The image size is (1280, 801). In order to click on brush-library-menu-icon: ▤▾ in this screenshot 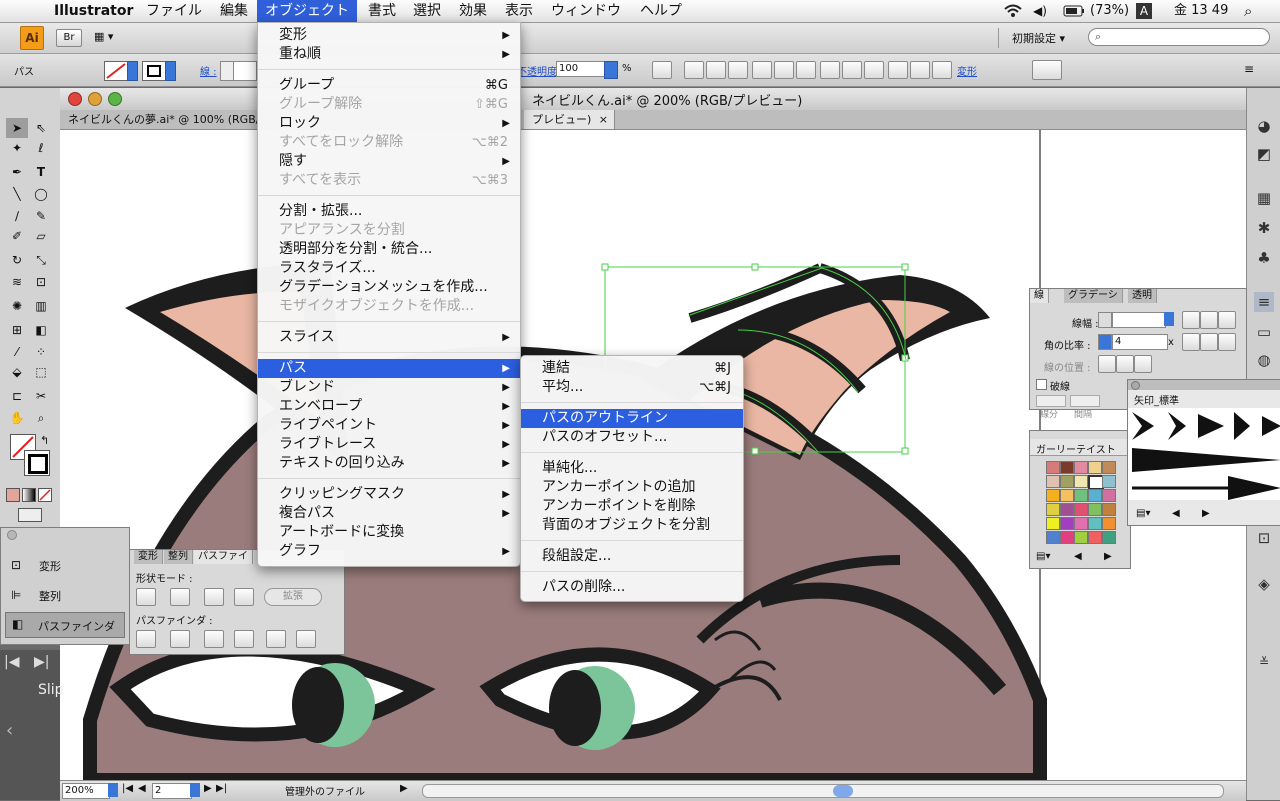, I will do `click(1143, 513)`.